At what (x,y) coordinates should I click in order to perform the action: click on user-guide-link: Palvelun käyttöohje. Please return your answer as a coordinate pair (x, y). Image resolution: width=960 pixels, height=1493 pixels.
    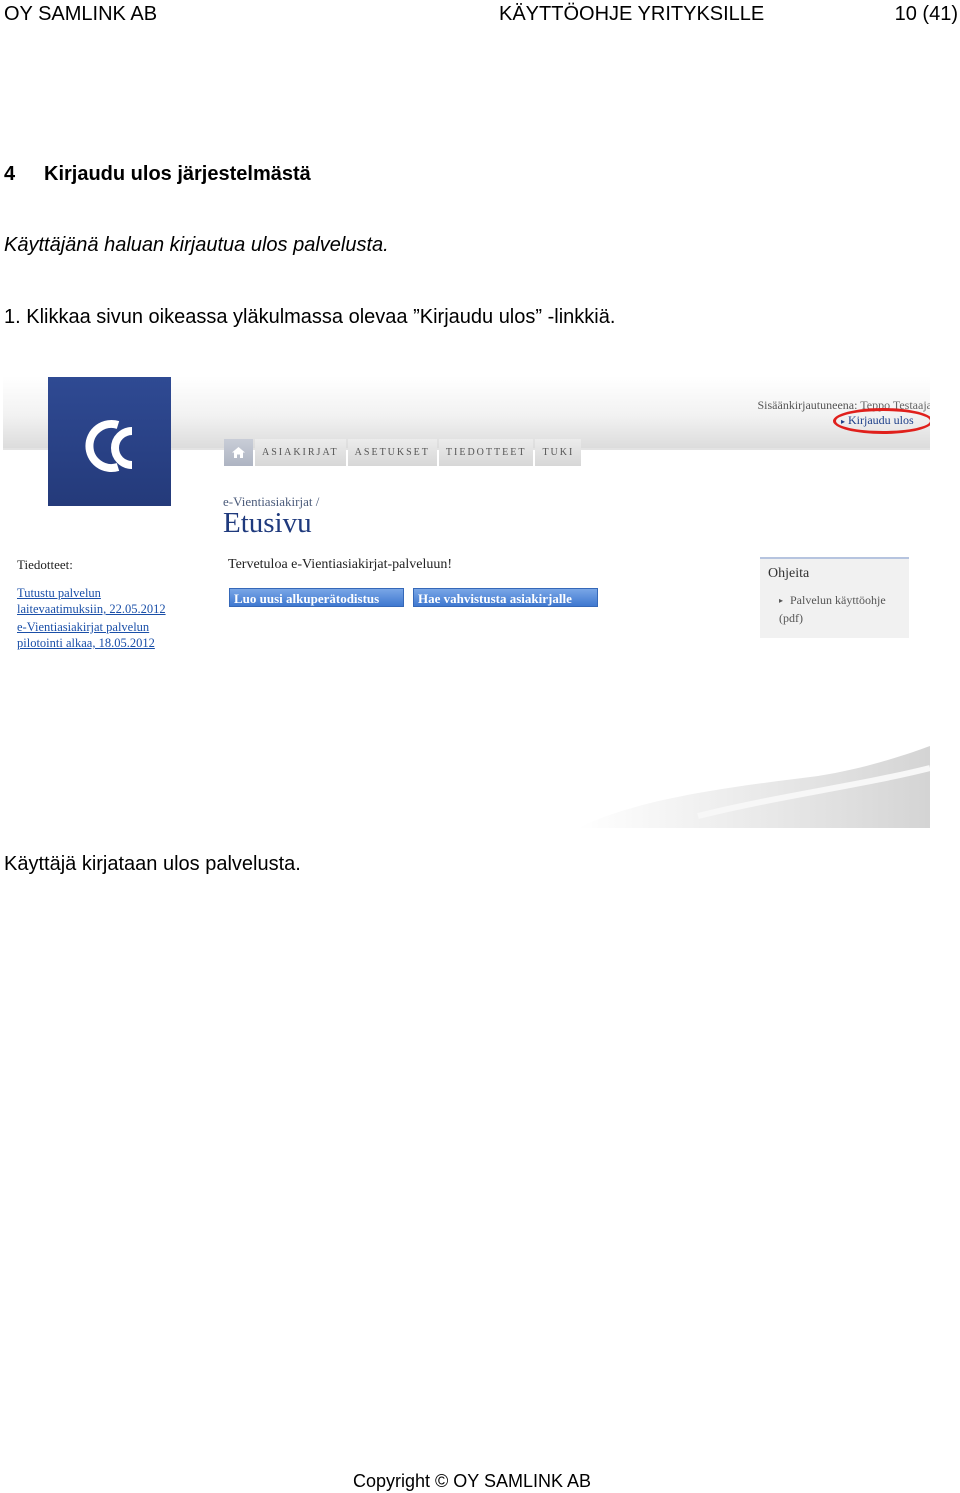
    Looking at the image, I should click on (838, 600).